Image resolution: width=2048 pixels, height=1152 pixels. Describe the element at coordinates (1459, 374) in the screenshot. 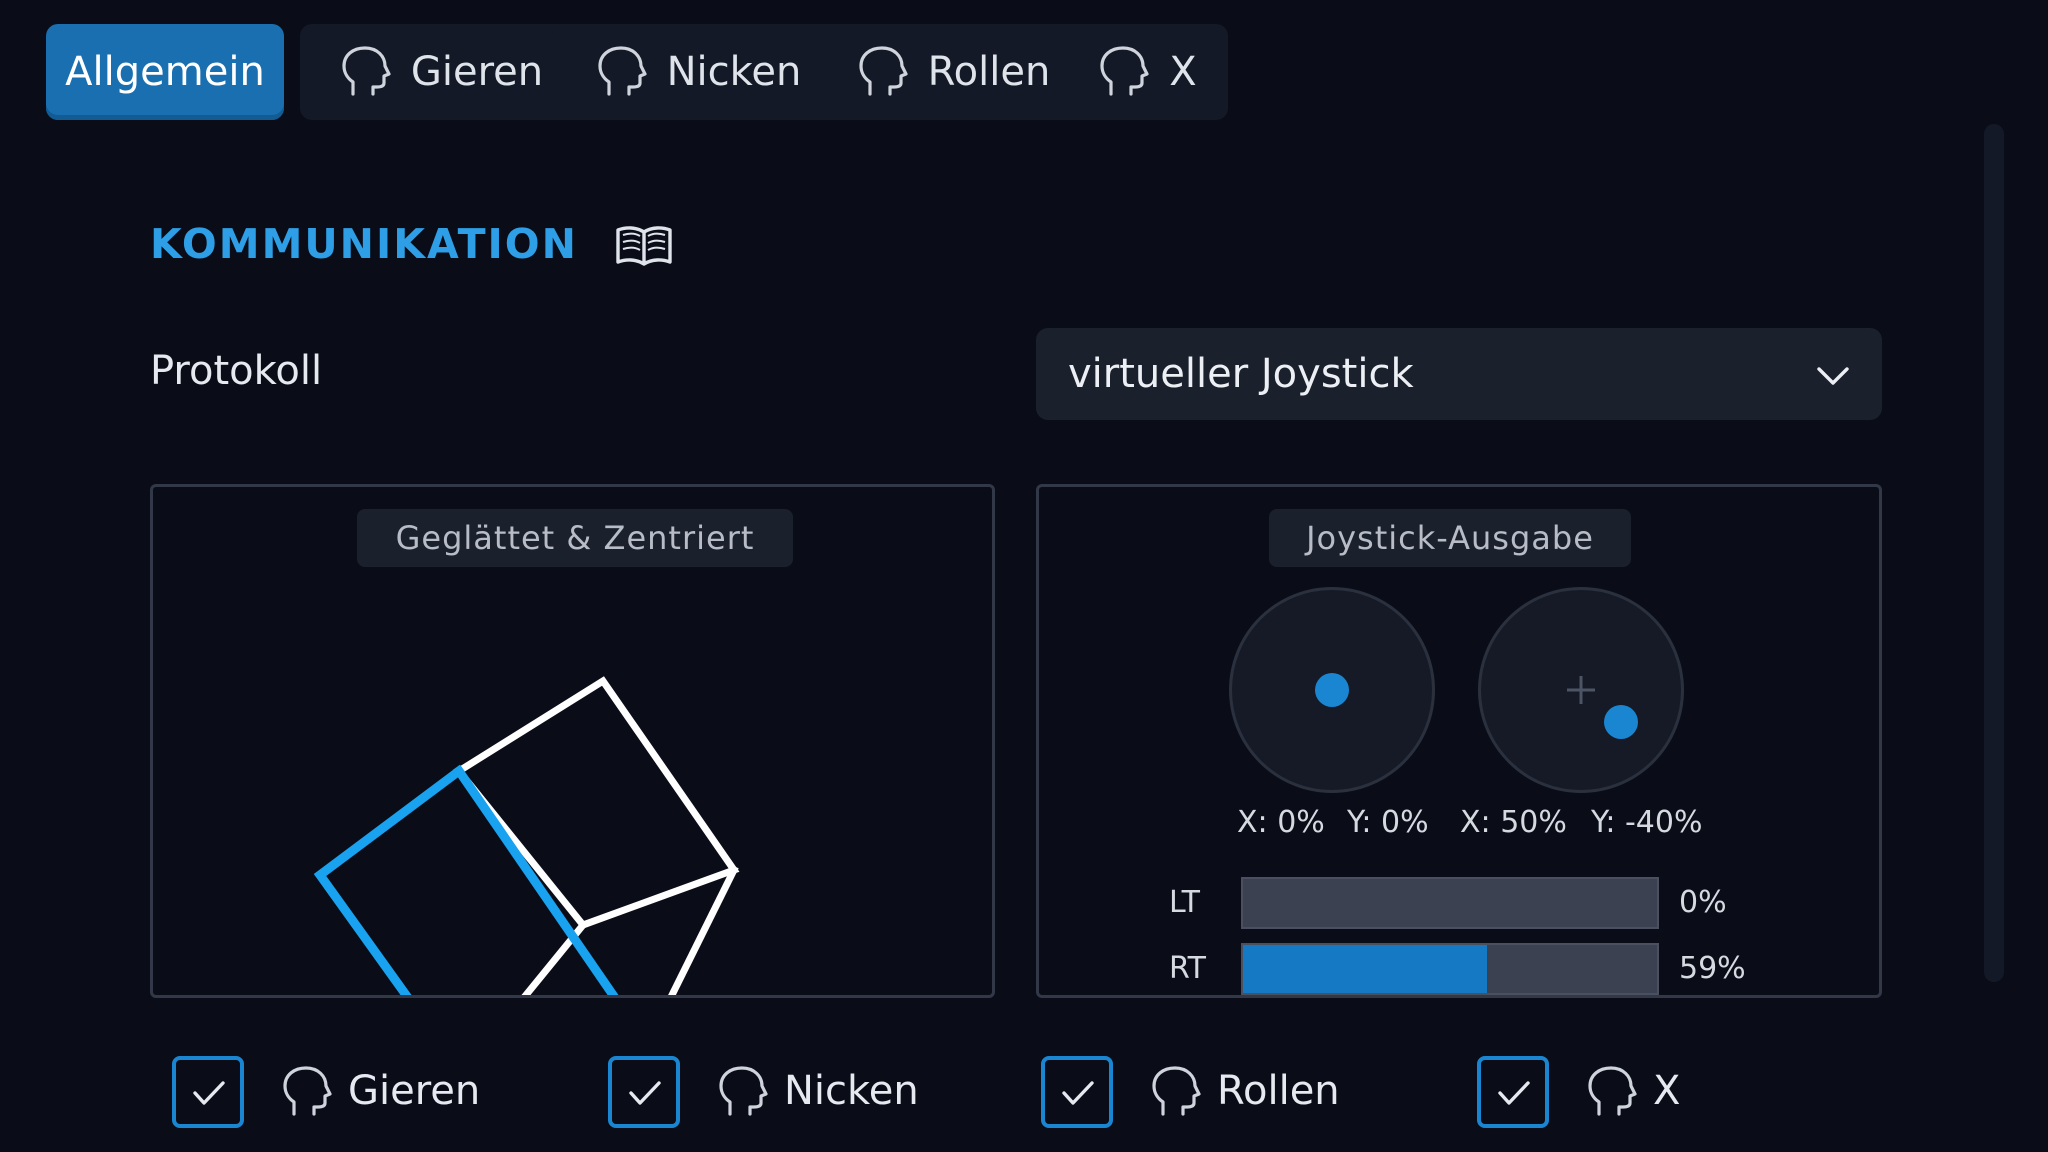

I see `protocol-select: virtueller Joystick` at that location.